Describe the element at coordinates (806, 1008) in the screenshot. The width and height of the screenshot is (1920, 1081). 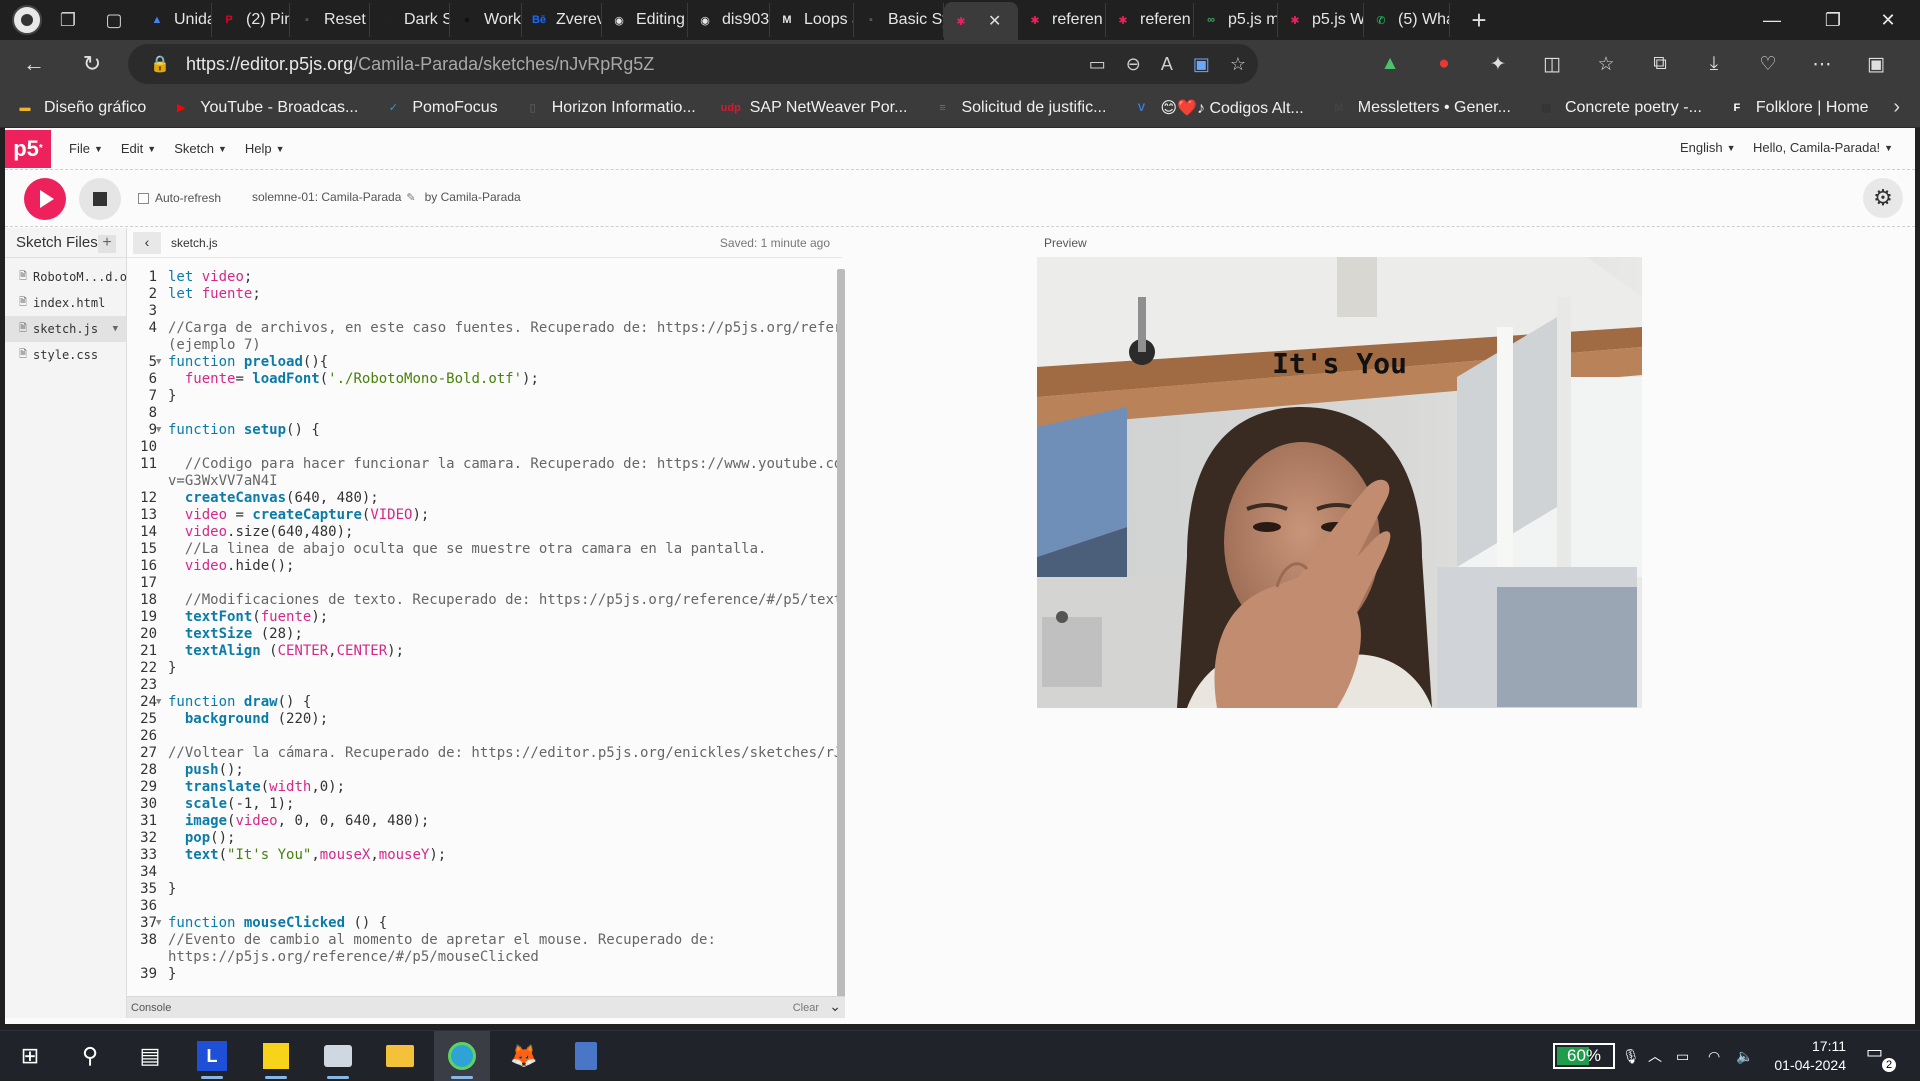
I see `console-clear-button: Clear` at that location.